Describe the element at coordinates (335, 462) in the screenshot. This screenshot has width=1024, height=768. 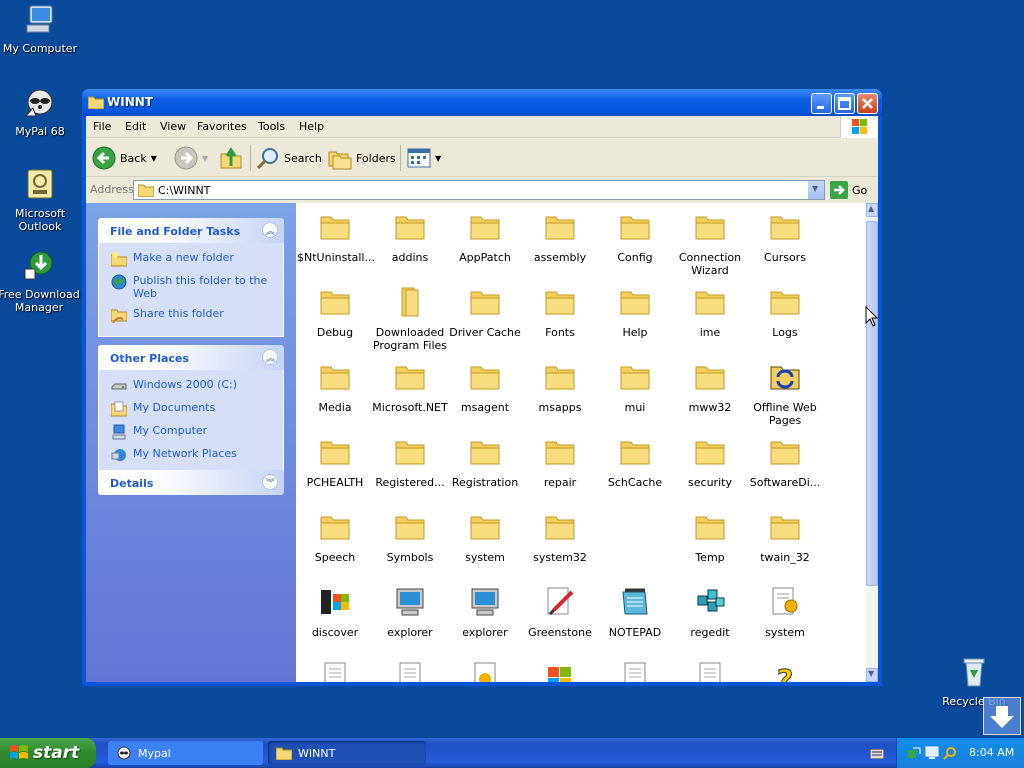
I see `file-item: PCHEALTH` at that location.